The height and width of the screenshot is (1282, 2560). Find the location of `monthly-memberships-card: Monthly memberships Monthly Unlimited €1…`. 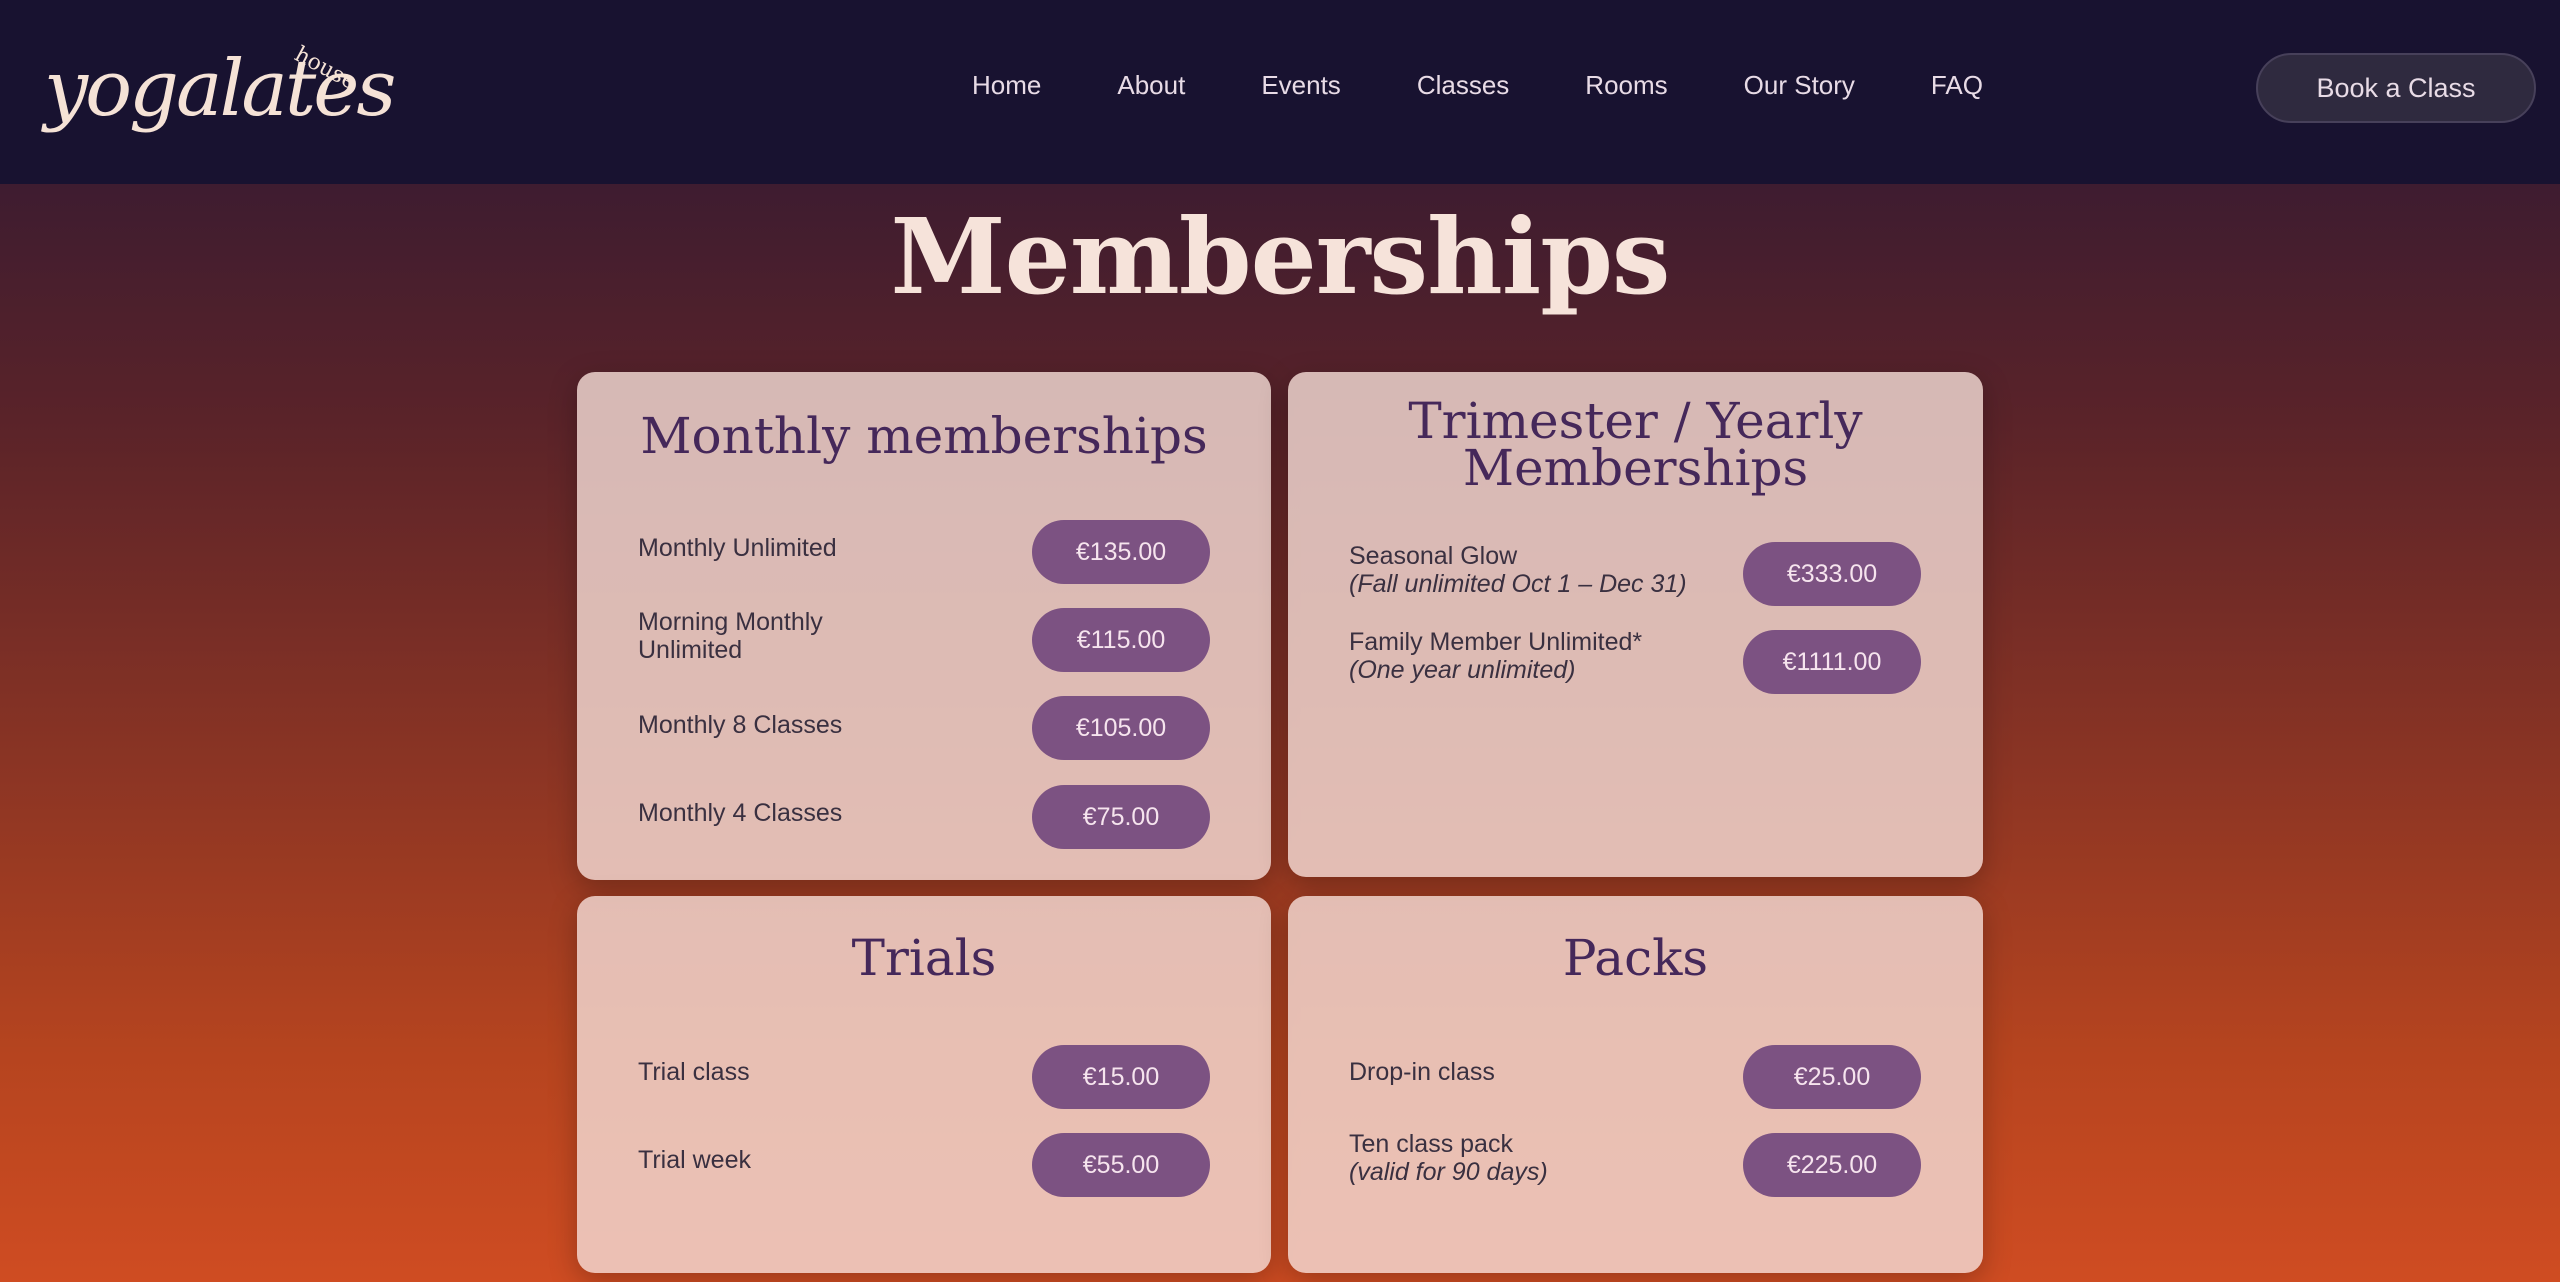

monthly-memberships-card: Monthly memberships Monthly Unlimited €1… is located at coordinates (924, 626).